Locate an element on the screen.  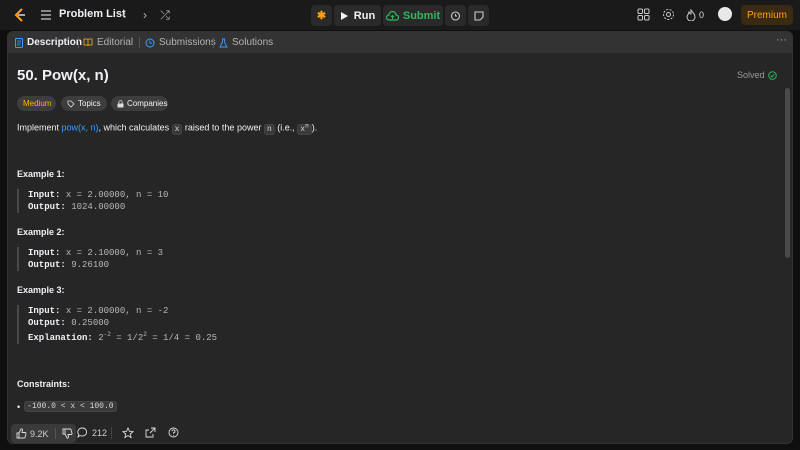
book-icon is located at coordinates (88, 42).